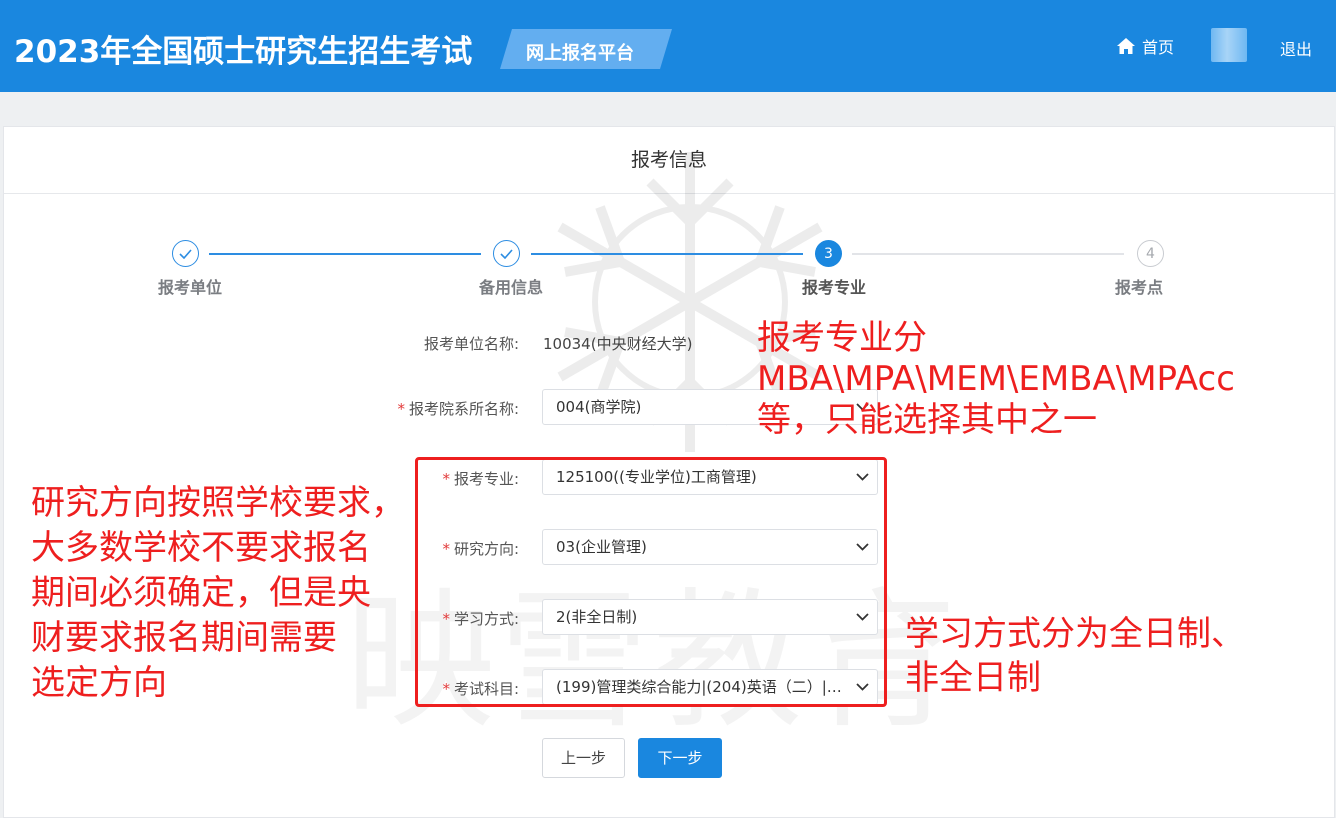 The height and width of the screenshot is (818, 1336). What do you see at coordinates (1139, 287) in the screenshot?
I see `step-4-label: 报考点` at bounding box center [1139, 287].